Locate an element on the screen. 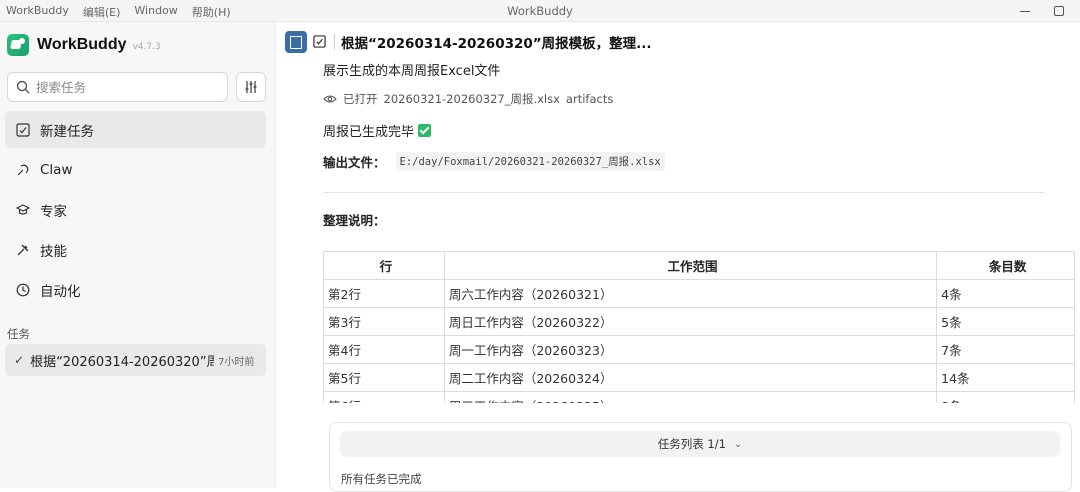 This screenshot has height=492, width=1080. opened-file-row: 已打开 20260321-20260327_周报.xlsx artifacts is located at coordinates (699, 99).